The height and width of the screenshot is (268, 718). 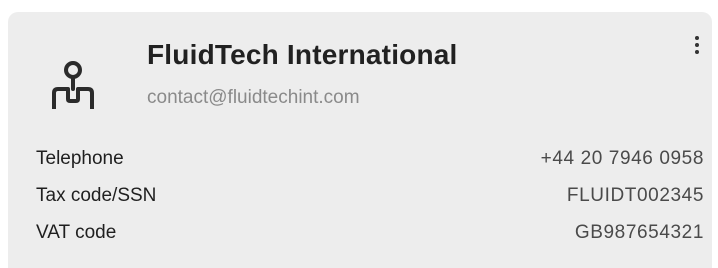 What do you see at coordinates (302, 54) in the screenshot?
I see `company-name: FluidTech International` at bounding box center [302, 54].